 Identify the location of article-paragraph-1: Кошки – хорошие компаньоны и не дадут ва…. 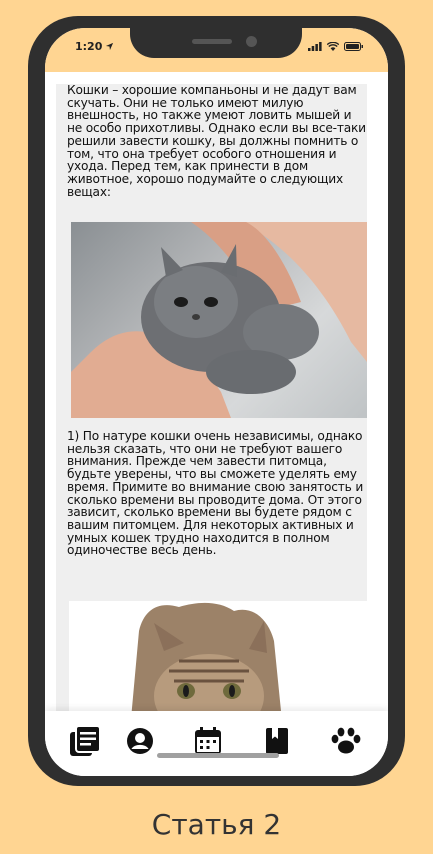
(216, 141).